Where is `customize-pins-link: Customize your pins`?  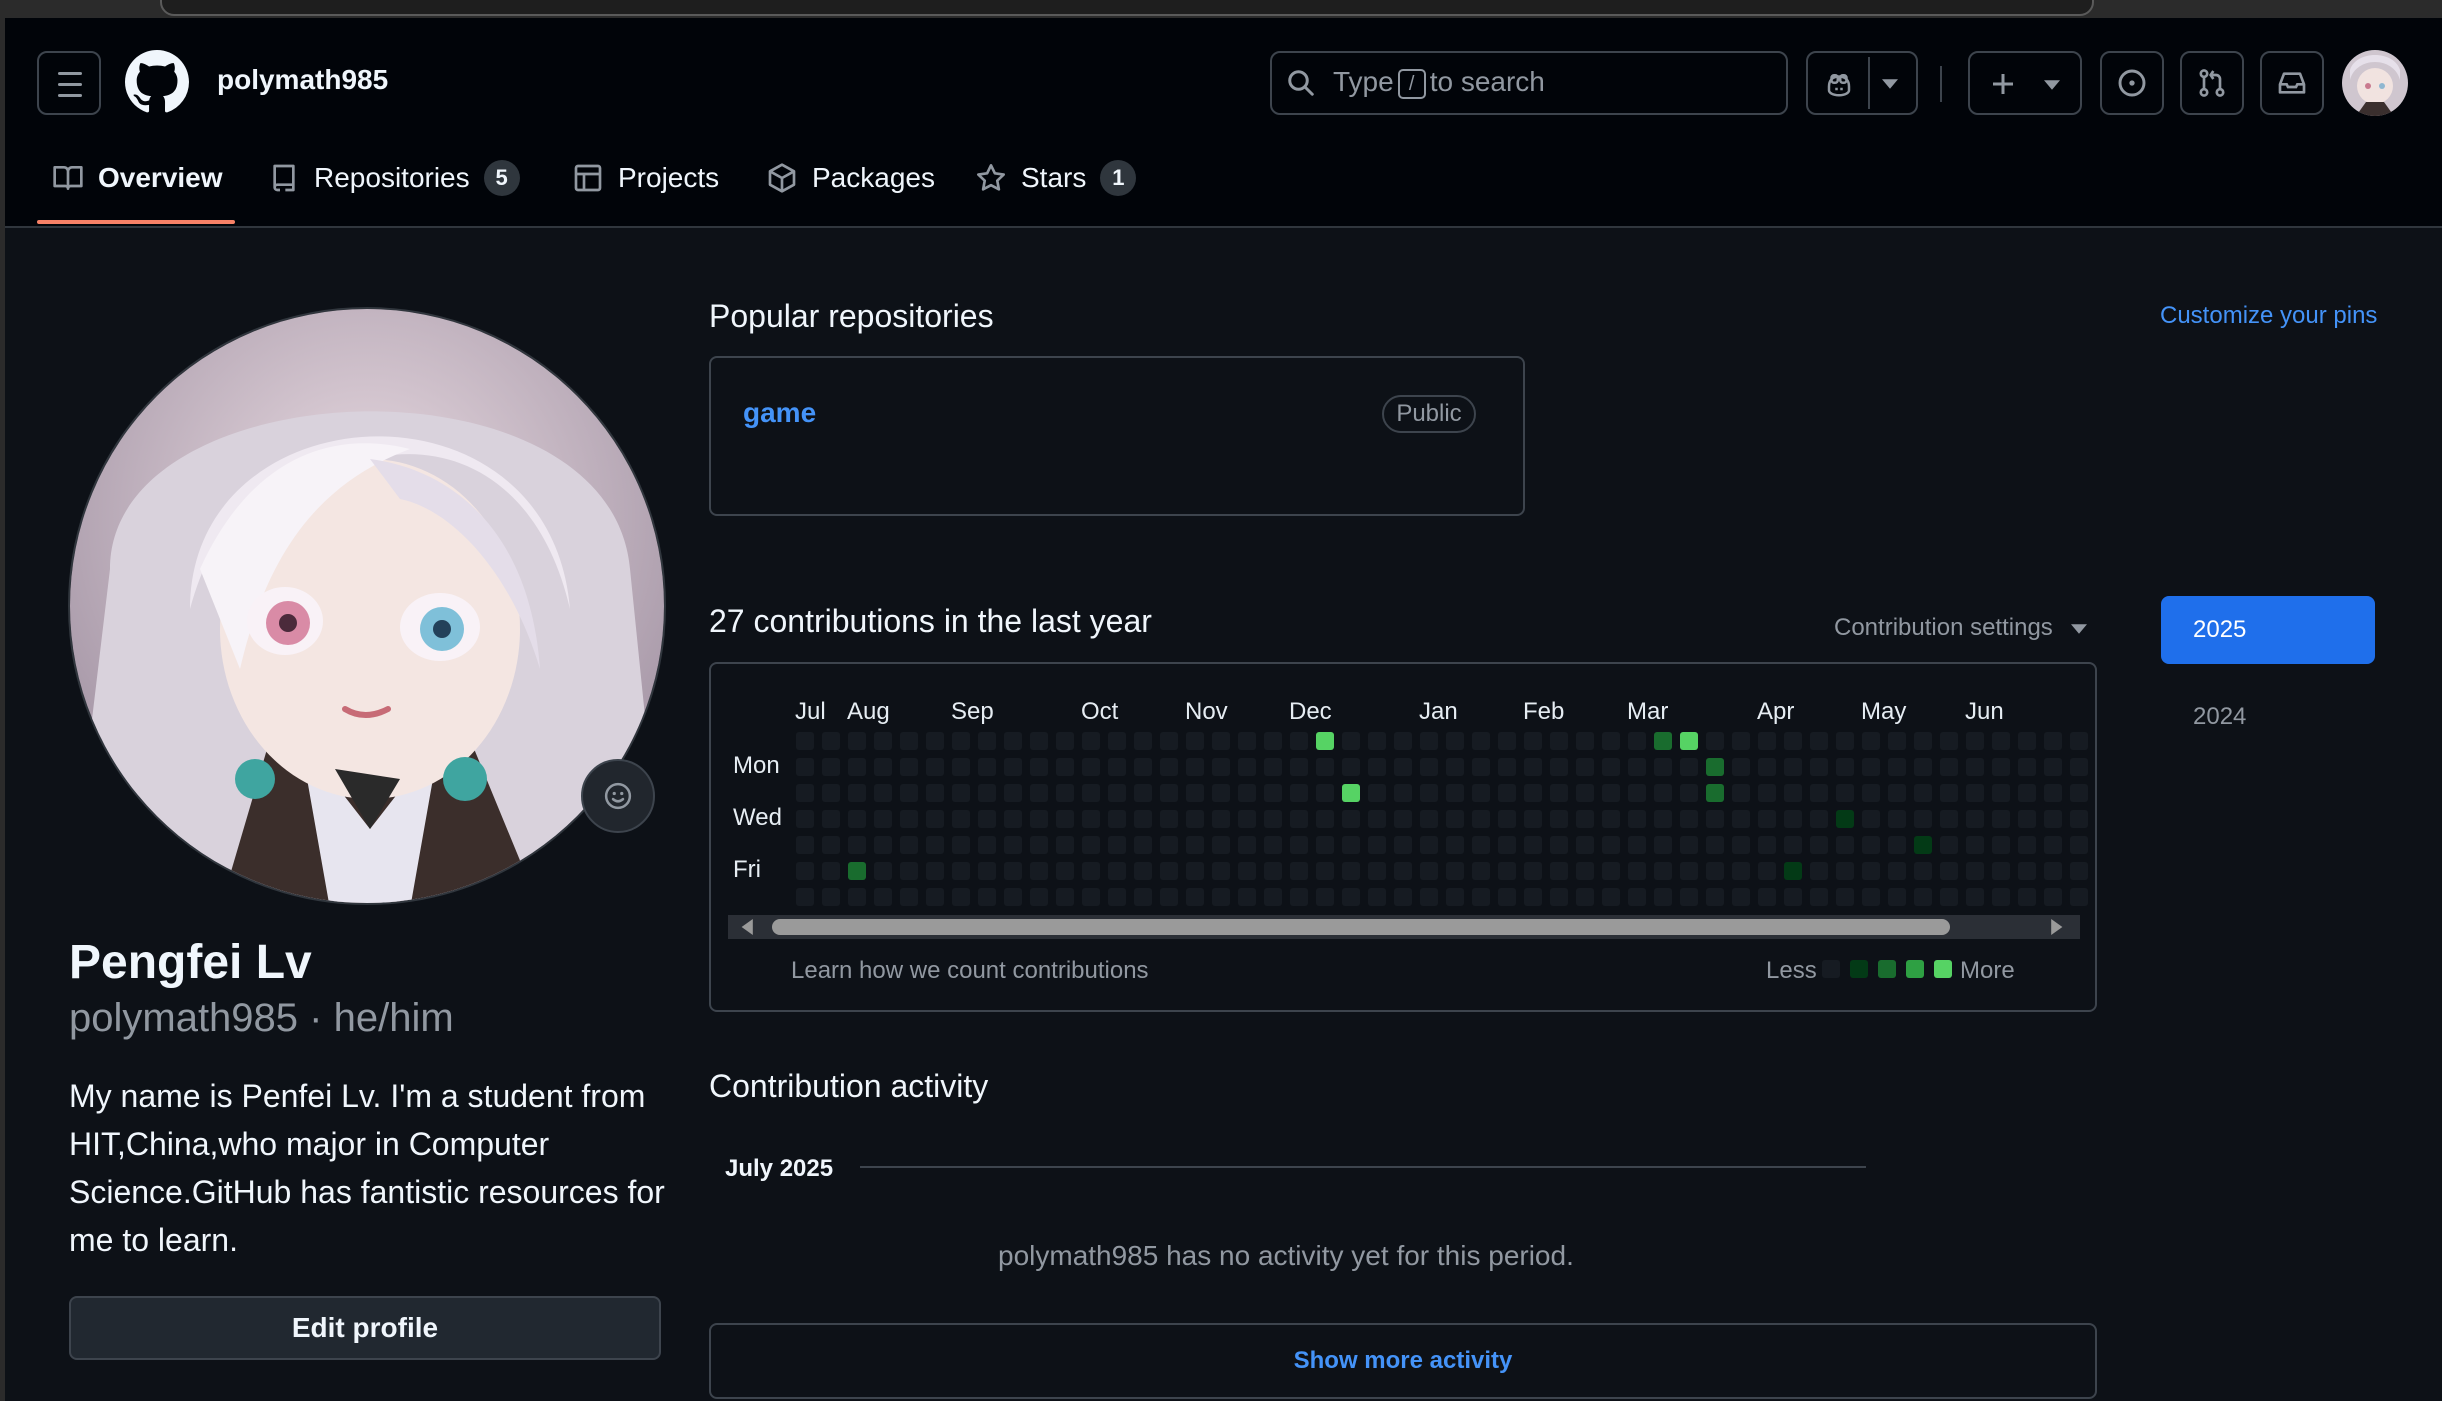 customize-pins-link: Customize your pins is located at coordinates (2268, 316).